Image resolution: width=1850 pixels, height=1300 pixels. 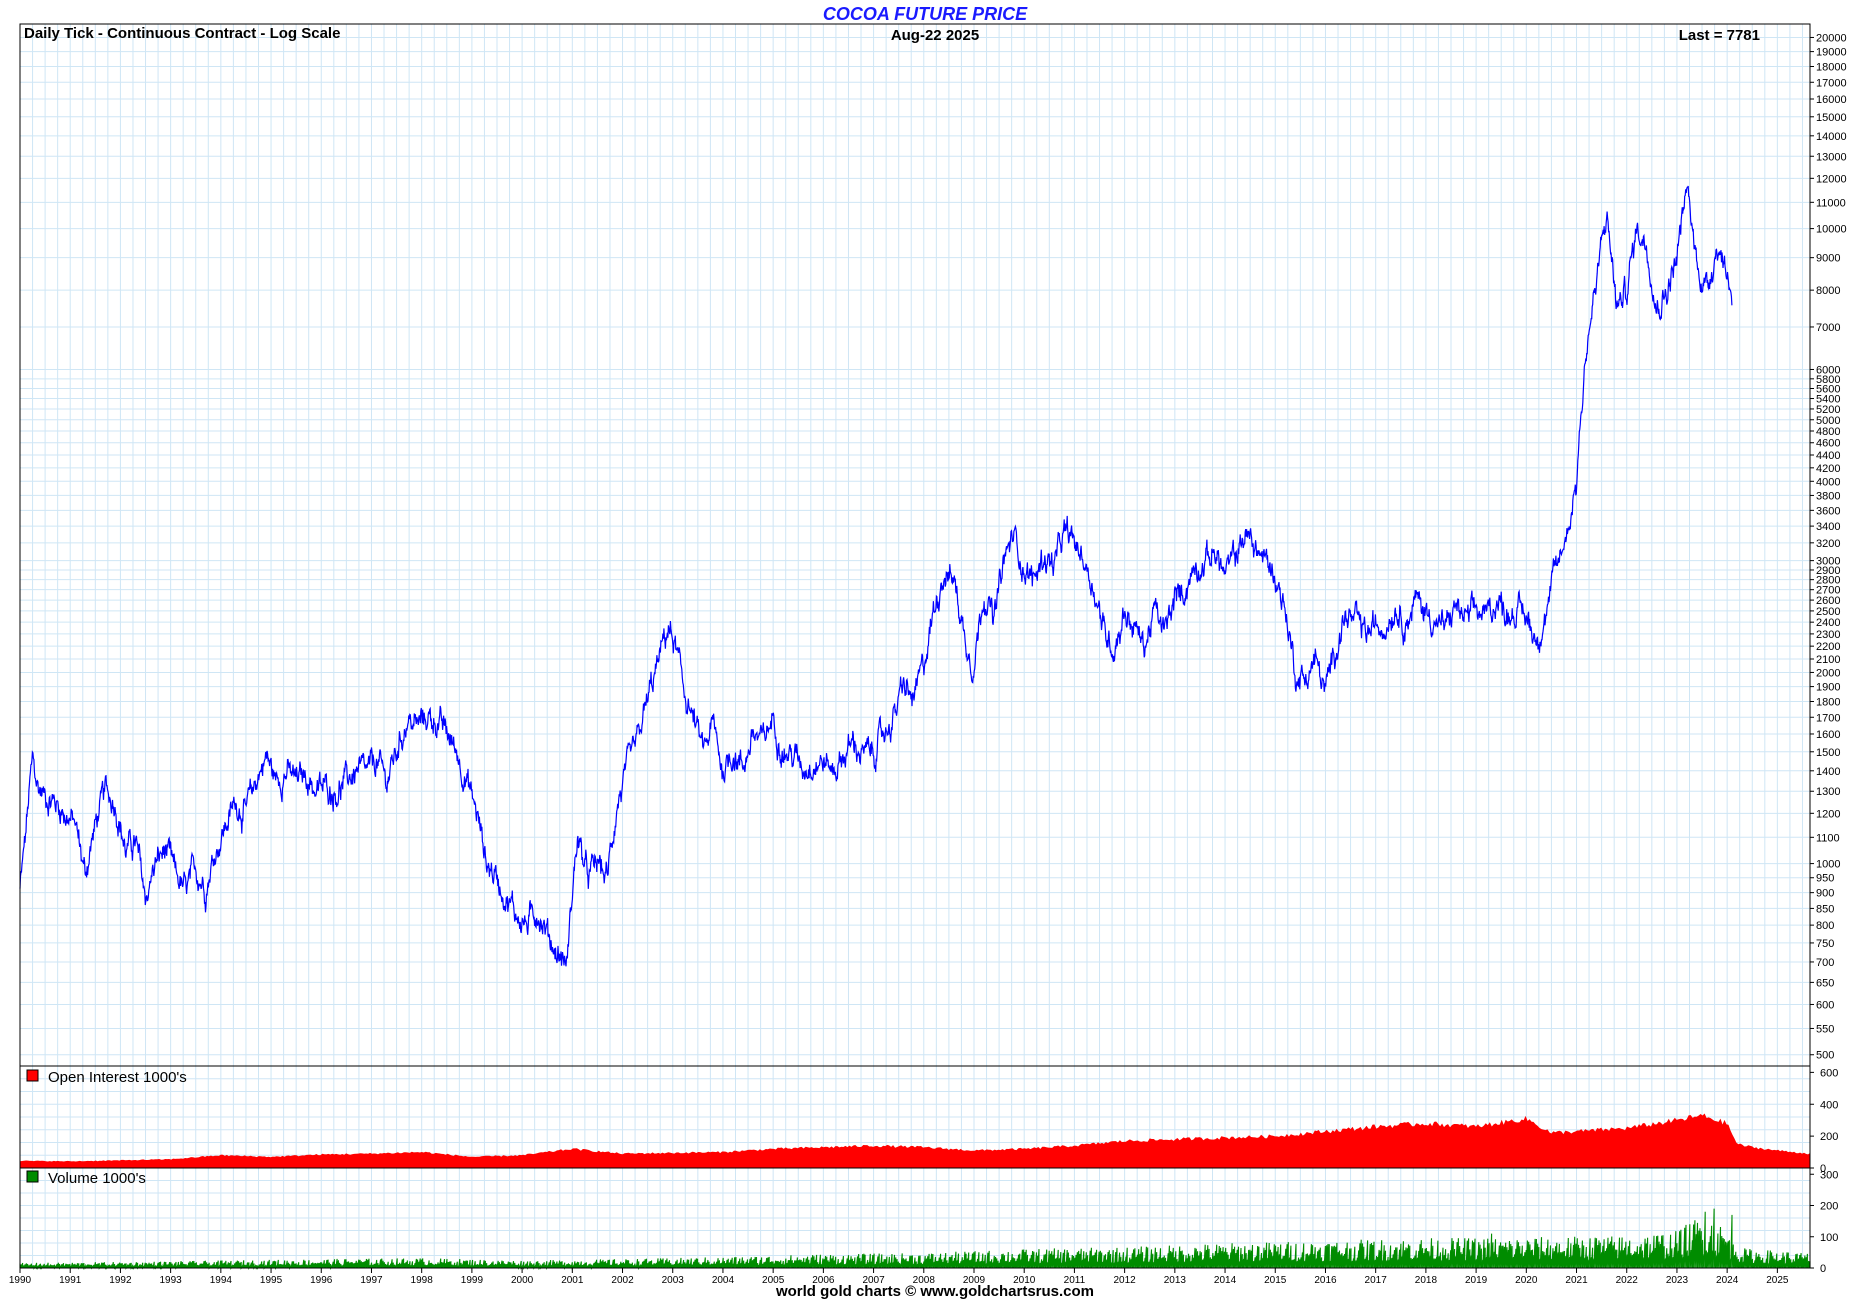 I want to click on x-tick-label: 2019, so click(x=1476, y=1280).